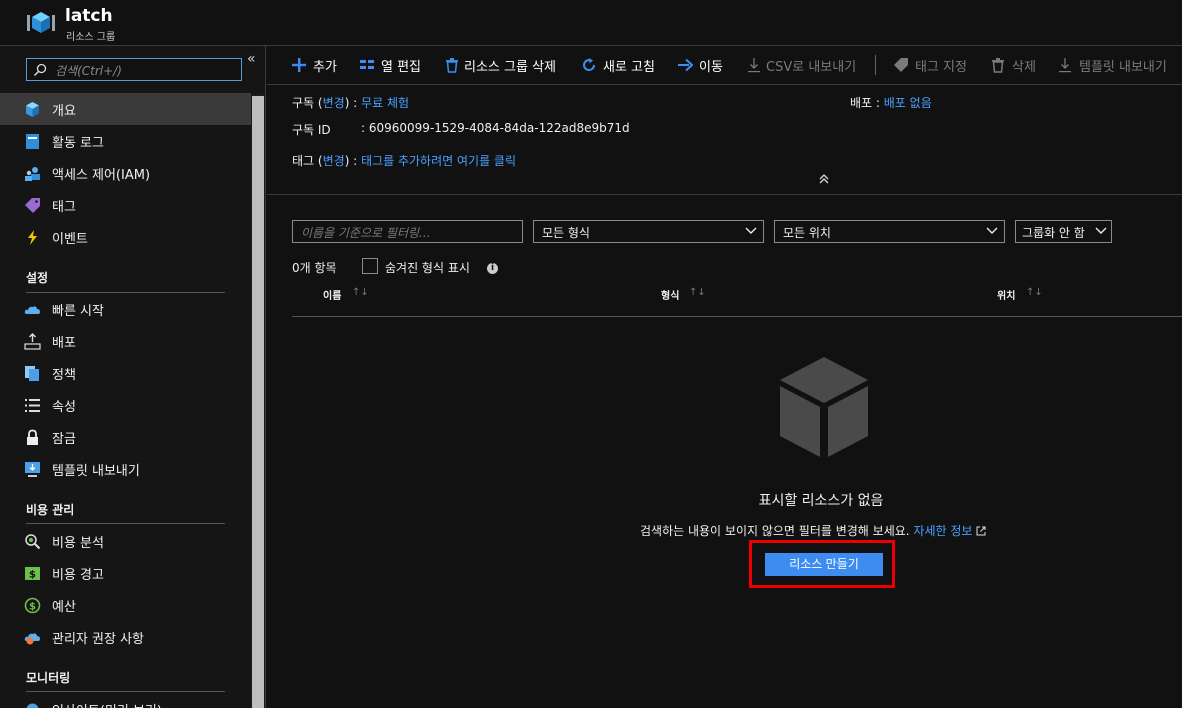  I want to click on sidebar-item-cost-analysis: 비용 분석, so click(125, 541).